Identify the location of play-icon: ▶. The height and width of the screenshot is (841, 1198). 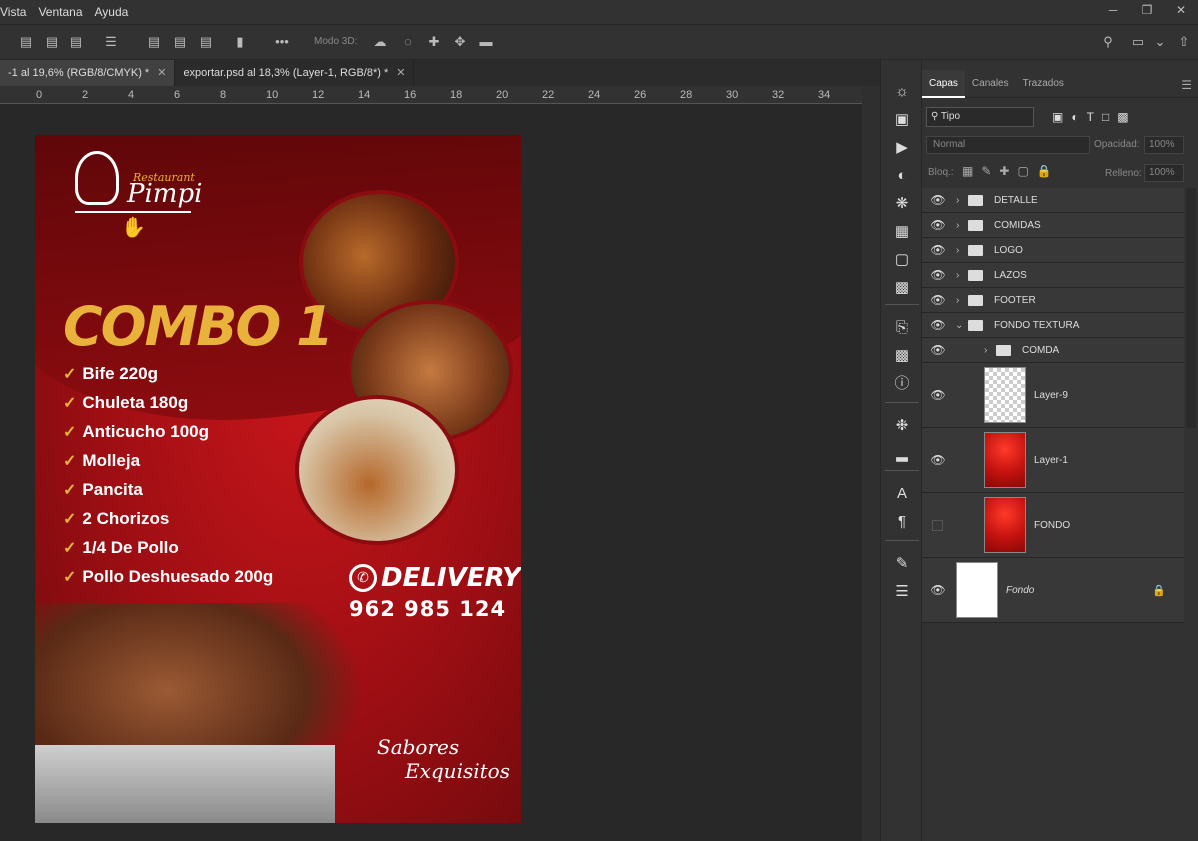
(902, 148).